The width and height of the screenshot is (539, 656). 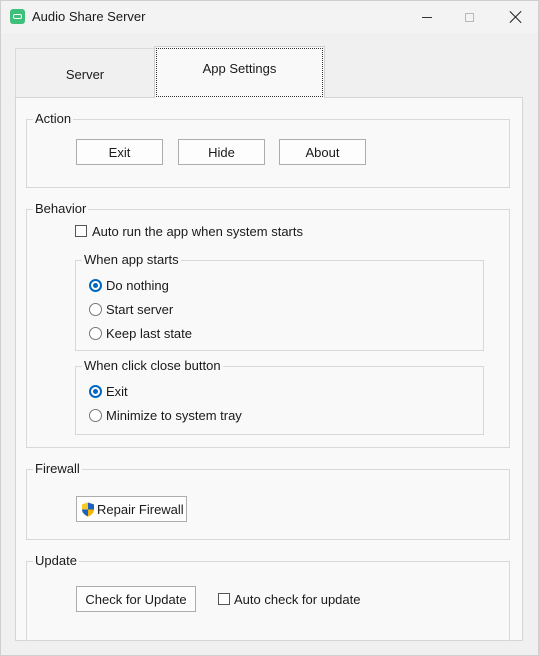 What do you see at coordinates (139, 310) in the screenshot?
I see `start-server-label: Start server` at bounding box center [139, 310].